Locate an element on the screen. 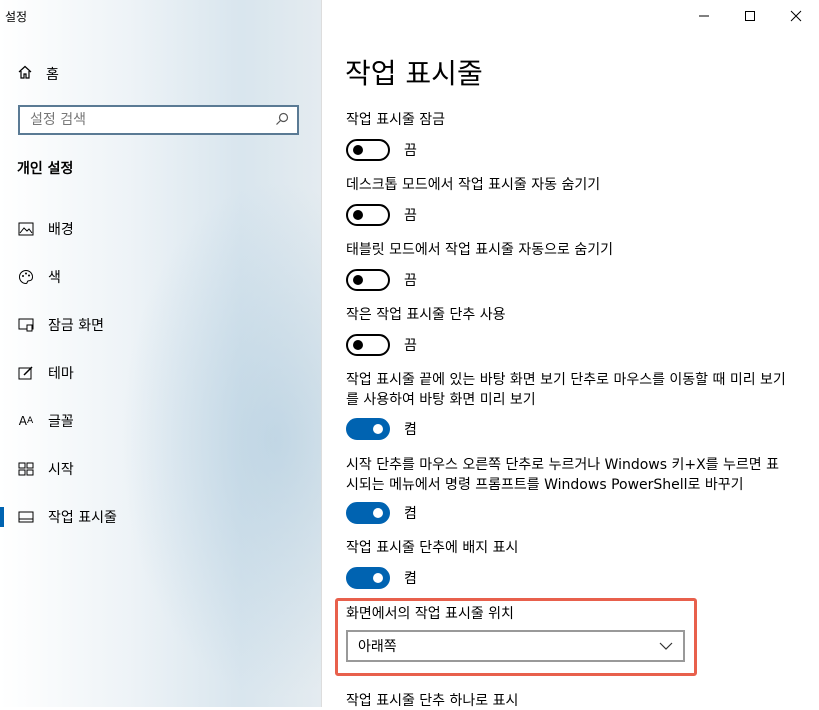 This screenshot has height=710, width=819. palette-icon is located at coordinates (26, 277).